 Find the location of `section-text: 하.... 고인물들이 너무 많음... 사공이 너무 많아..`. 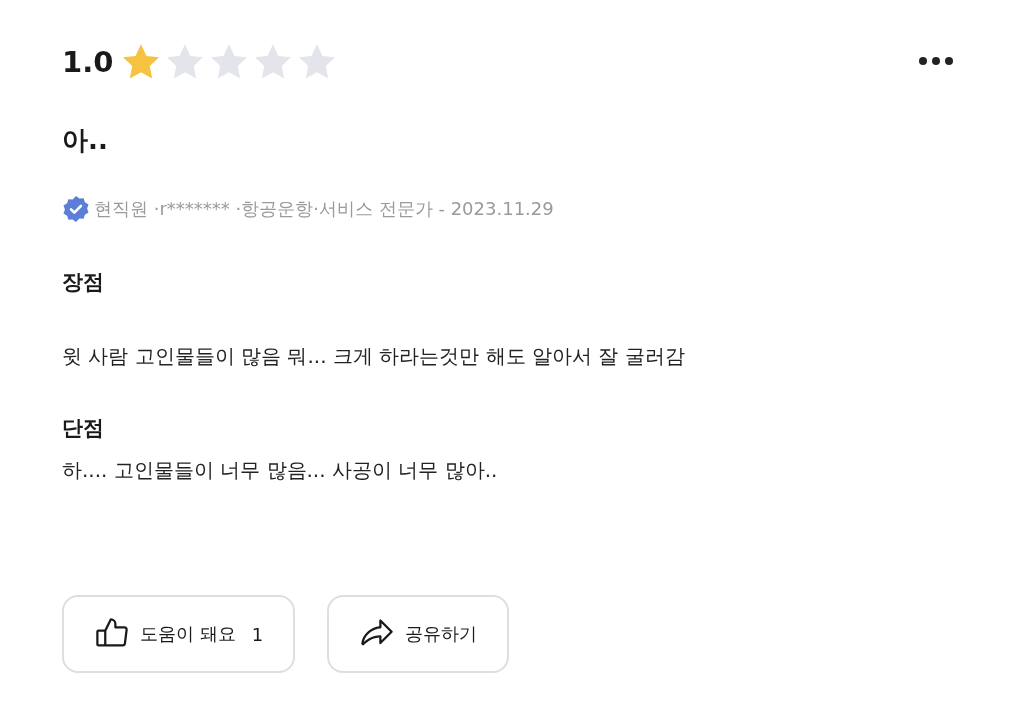

section-text: 하.... 고인물들이 너무 많음... 사공이 너무 많아.. is located at coordinates (280, 470).